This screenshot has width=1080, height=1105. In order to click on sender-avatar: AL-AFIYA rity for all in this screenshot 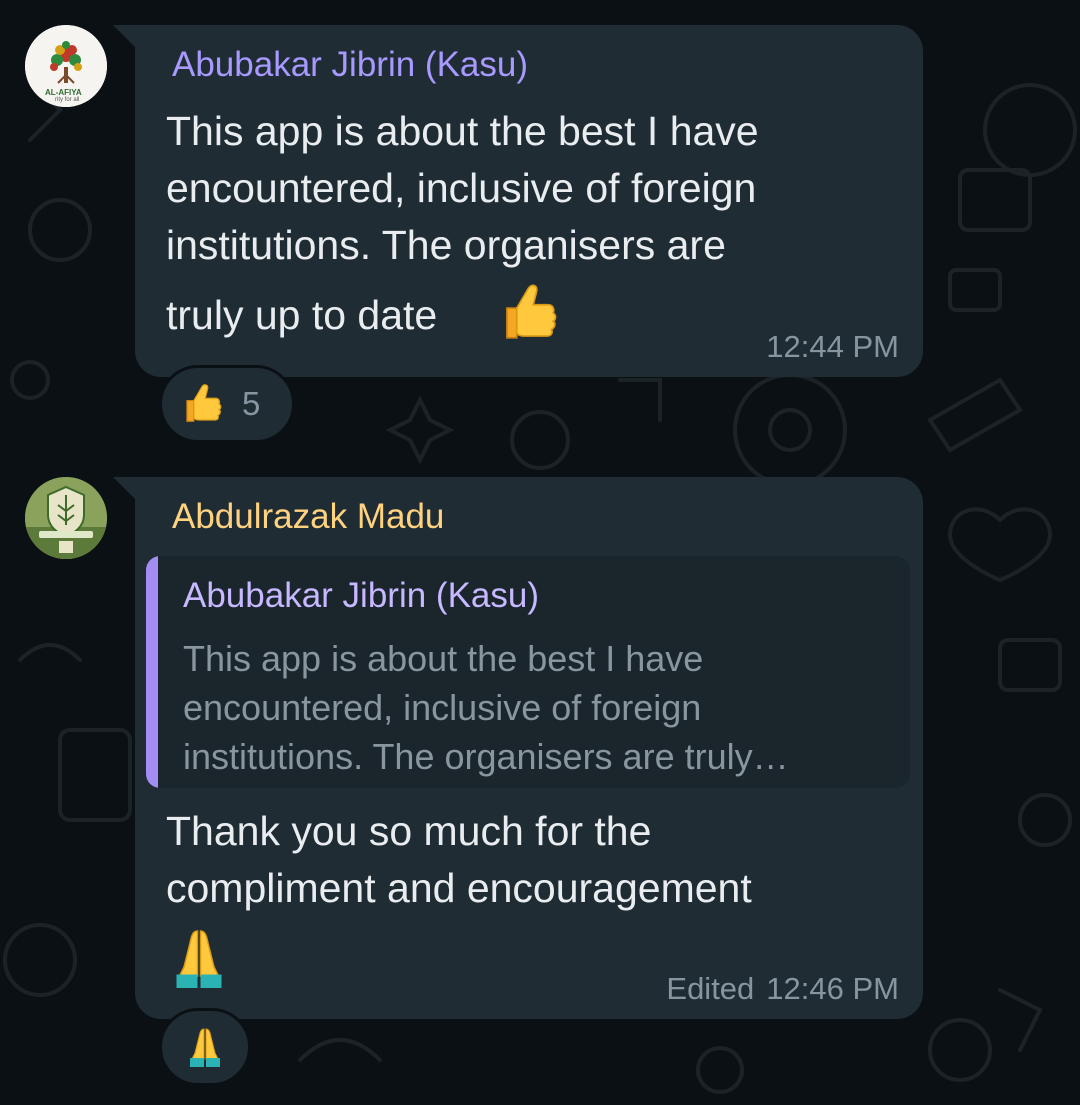, I will do `click(66, 66)`.